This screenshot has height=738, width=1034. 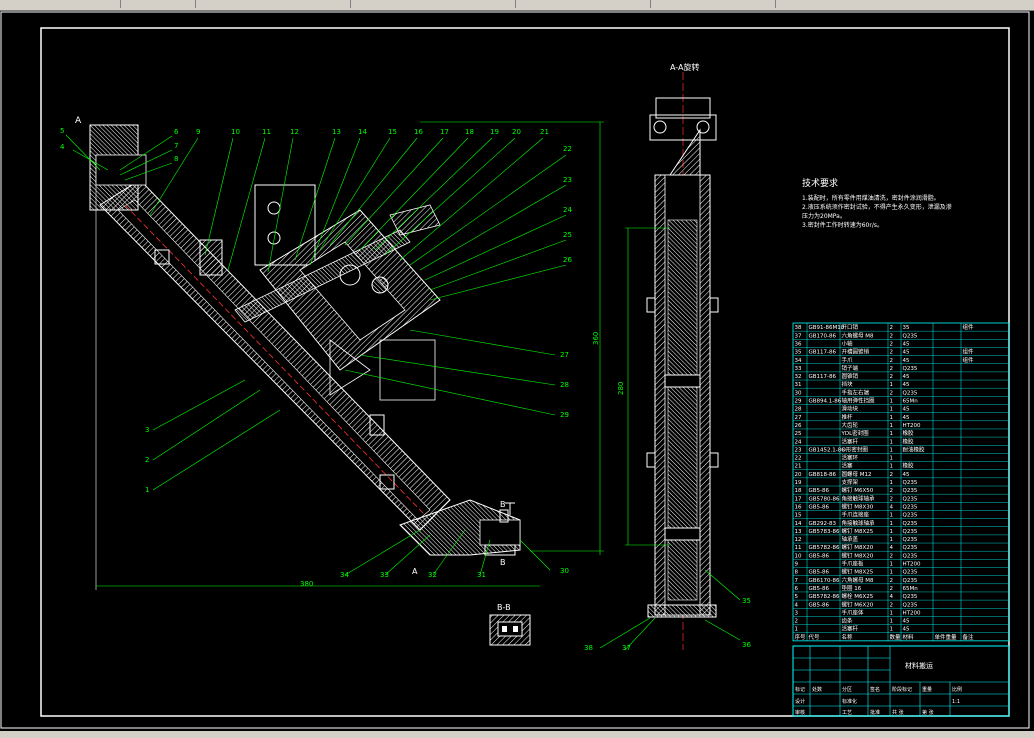 I want to click on svg-text: 审核, so click(x=800, y=712).